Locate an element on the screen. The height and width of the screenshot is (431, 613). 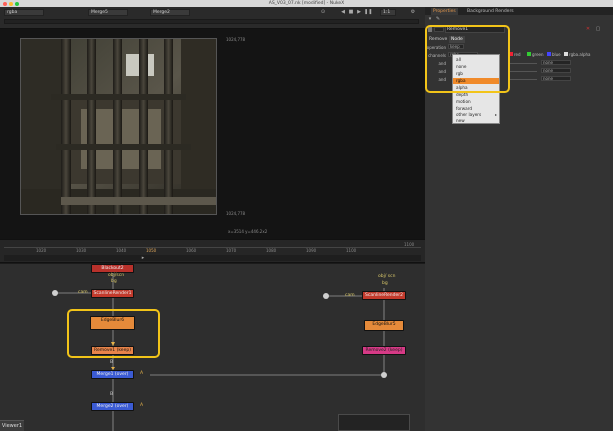
window-title: AS_V03_07.nk [modified] - NukeX is located at coordinates (306, 3).